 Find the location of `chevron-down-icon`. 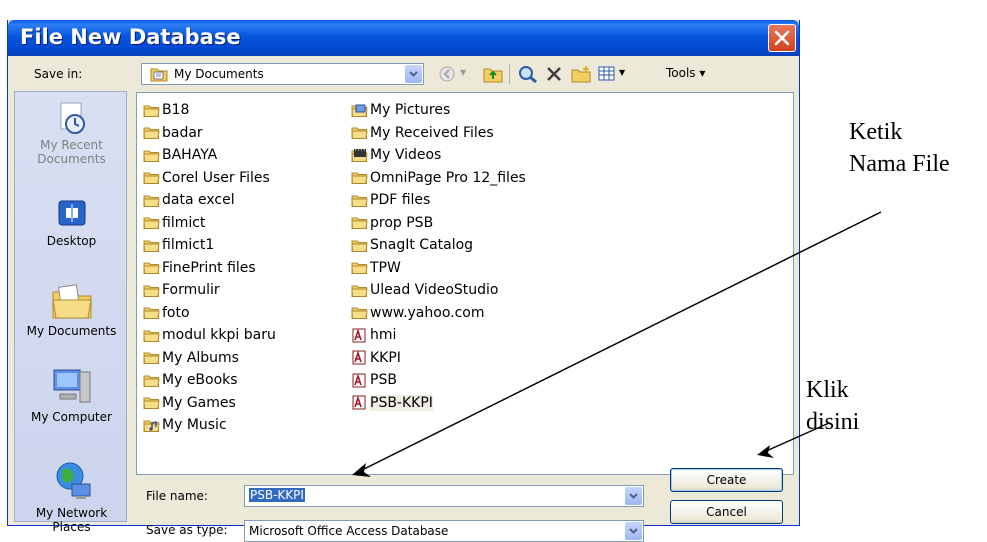

chevron-down-icon is located at coordinates (633, 531).